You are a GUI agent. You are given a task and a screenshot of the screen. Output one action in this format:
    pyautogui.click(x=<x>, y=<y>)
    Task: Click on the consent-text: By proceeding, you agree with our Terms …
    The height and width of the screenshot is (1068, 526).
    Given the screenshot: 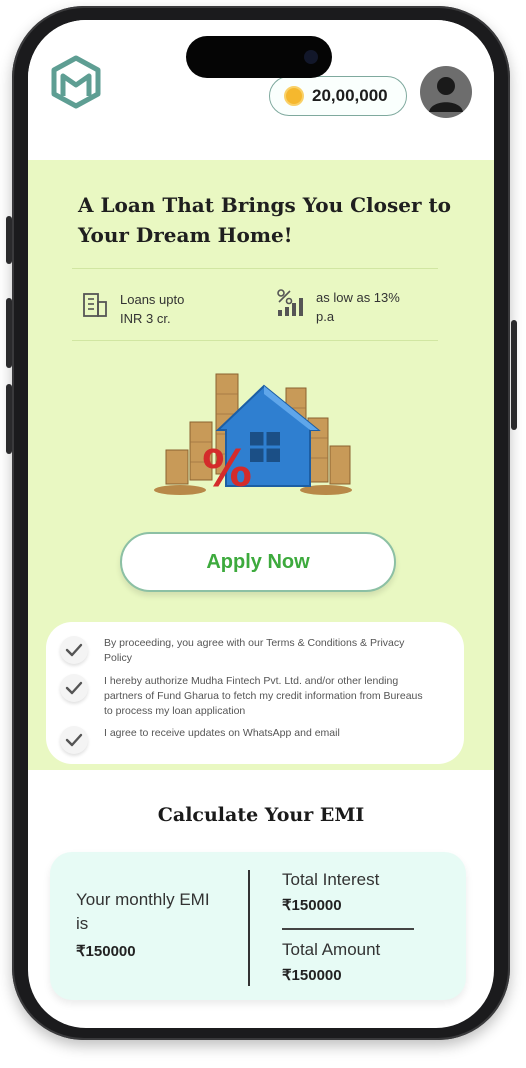 What is the action you would take?
    pyautogui.click(x=254, y=650)
    